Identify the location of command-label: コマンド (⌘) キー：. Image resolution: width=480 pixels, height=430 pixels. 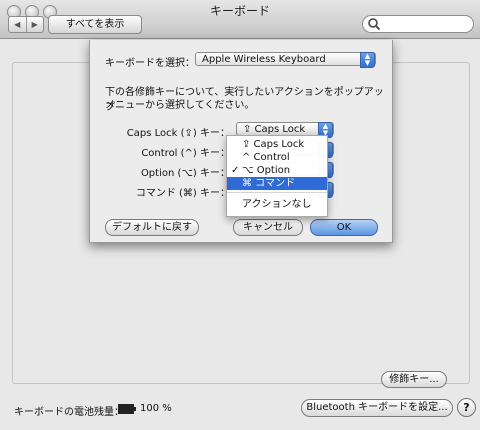
(182, 193).